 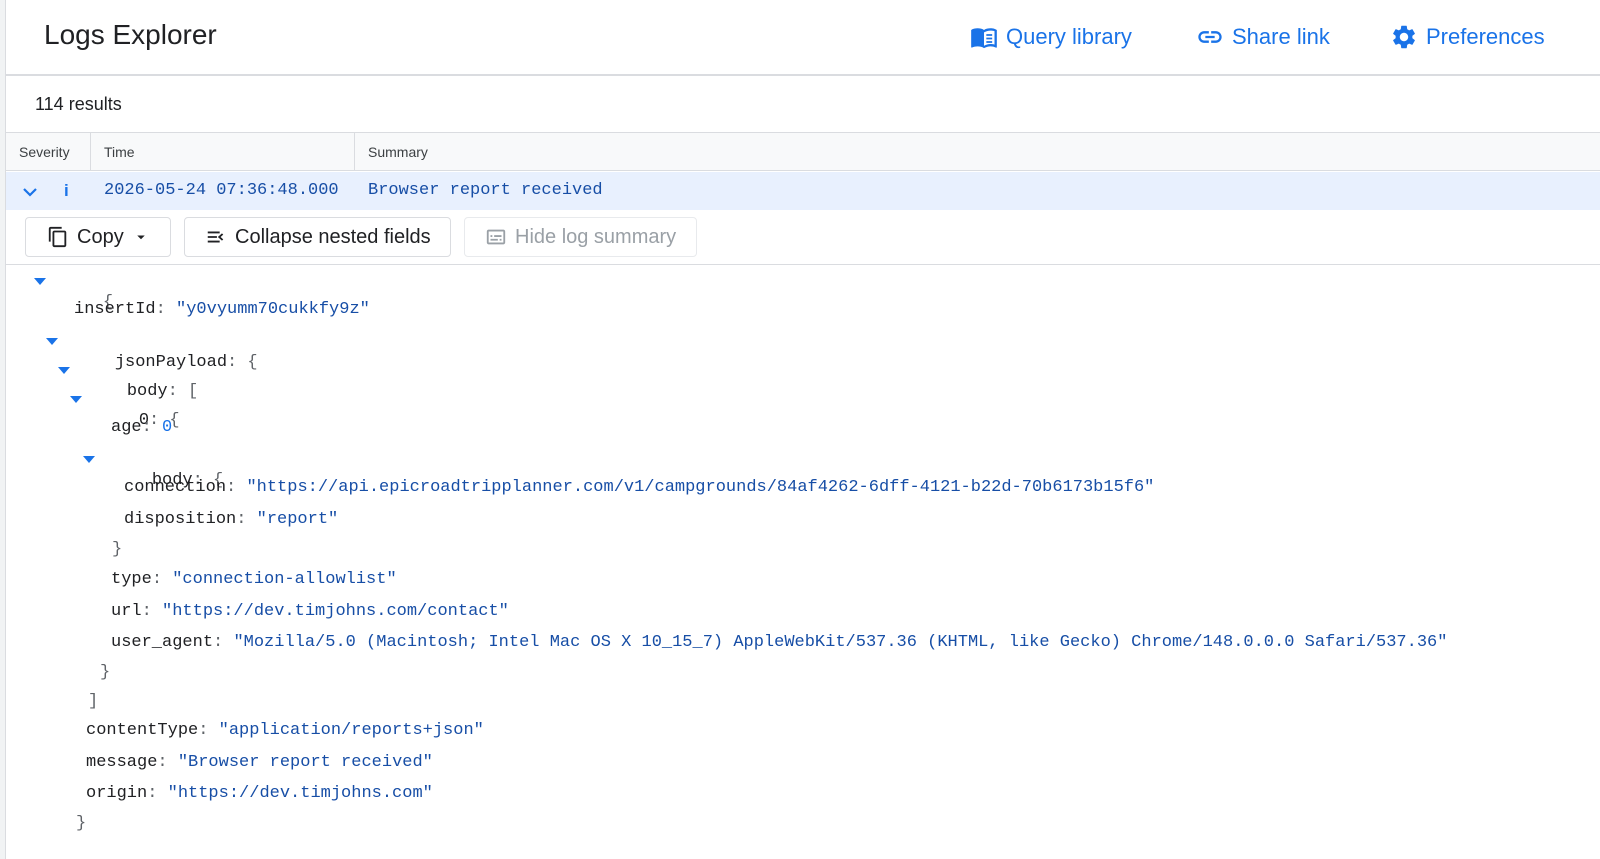 I want to click on field-key: contentType, so click(x=142, y=730).